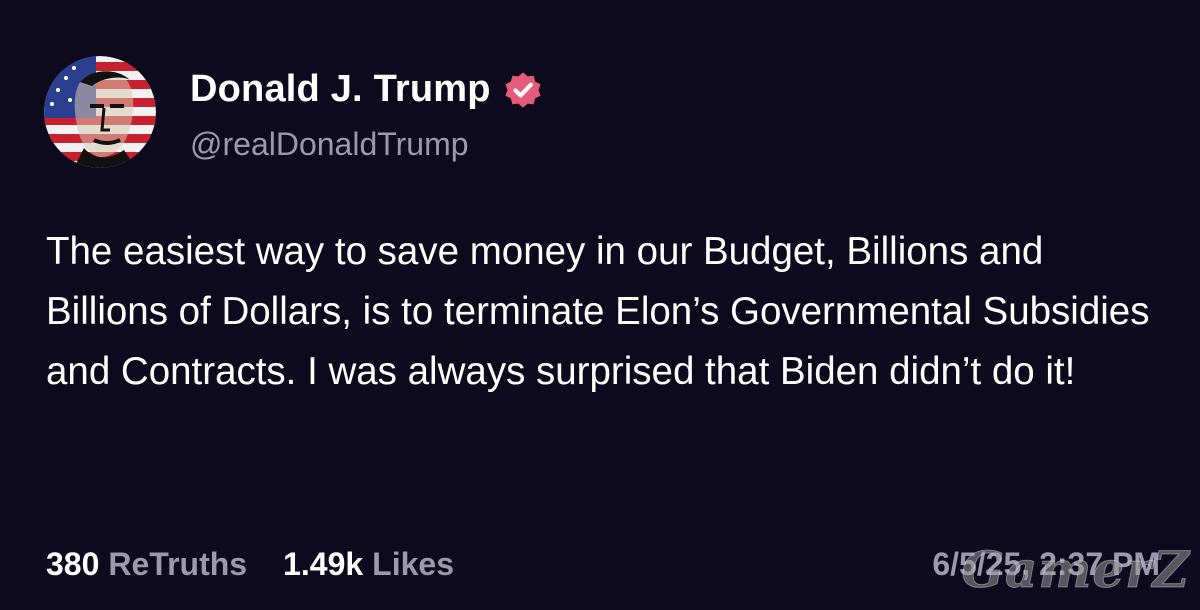  What do you see at coordinates (323, 564) in the screenshot?
I see `likes-count: 1.49k` at bounding box center [323, 564].